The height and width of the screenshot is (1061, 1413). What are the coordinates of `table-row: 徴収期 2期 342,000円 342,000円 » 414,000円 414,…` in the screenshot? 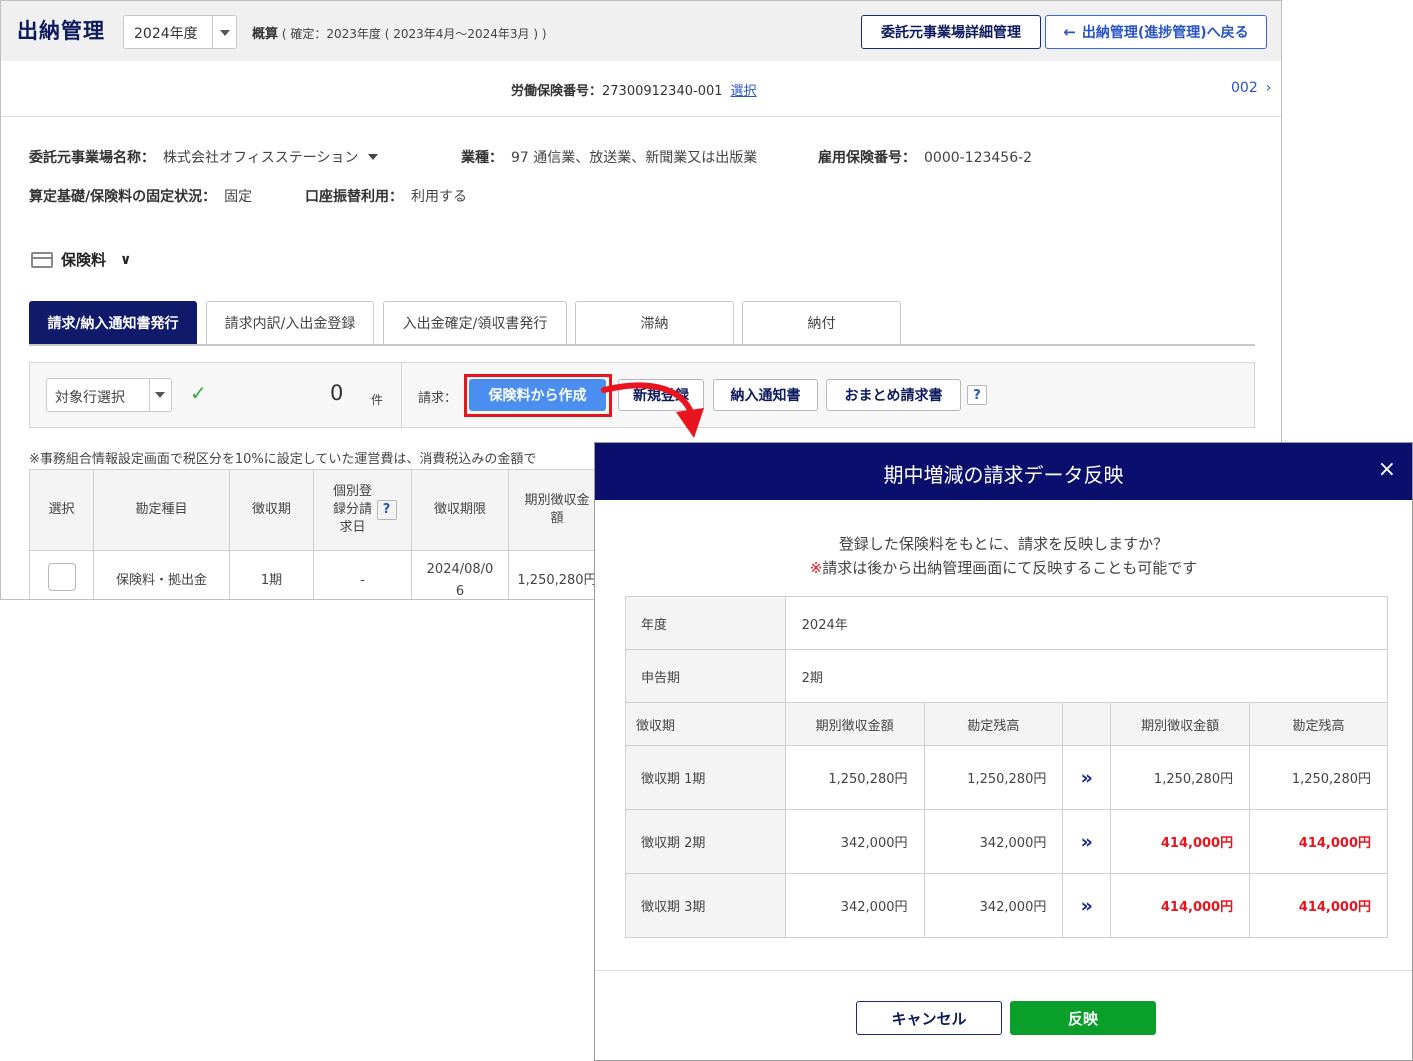 It's located at (1006, 841).